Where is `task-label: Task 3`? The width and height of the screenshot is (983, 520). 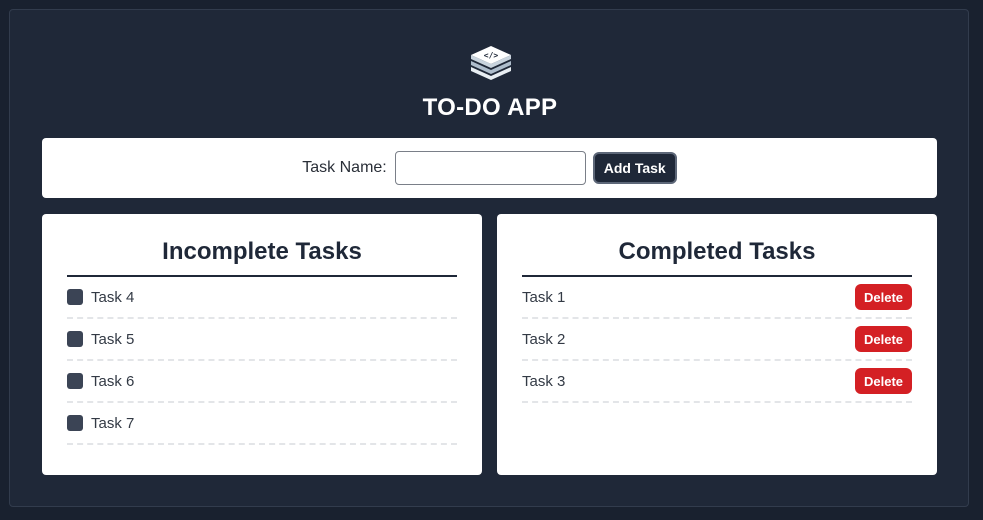 task-label: Task 3 is located at coordinates (544, 381).